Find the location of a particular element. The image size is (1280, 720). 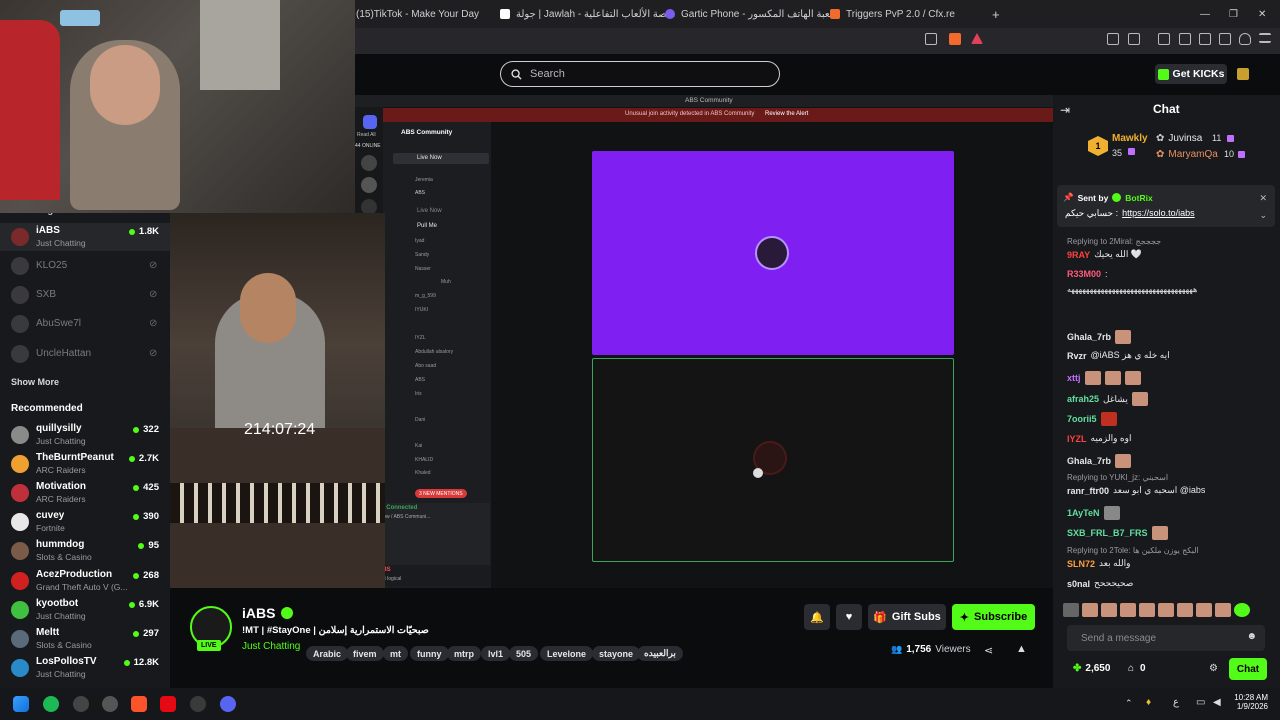

chat-message: ranr_ftr00 اسحبه ي ابو سعد @iabs is located at coordinates (1136, 490).